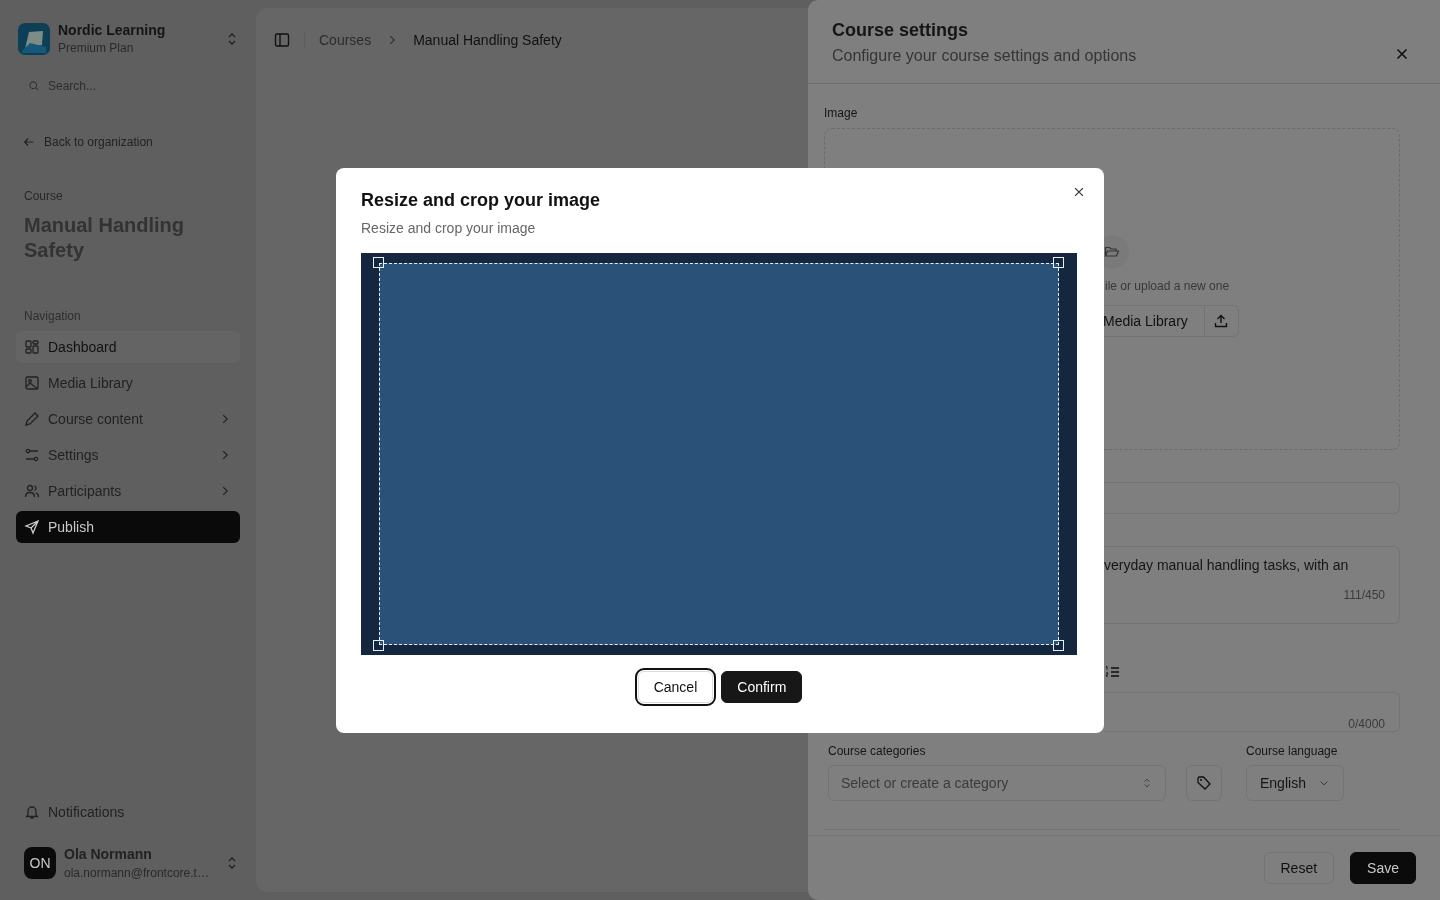  What do you see at coordinates (1167, 286) in the screenshot?
I see `upload-hint: ile or upload a new one` at bounding box center [1167, 286].